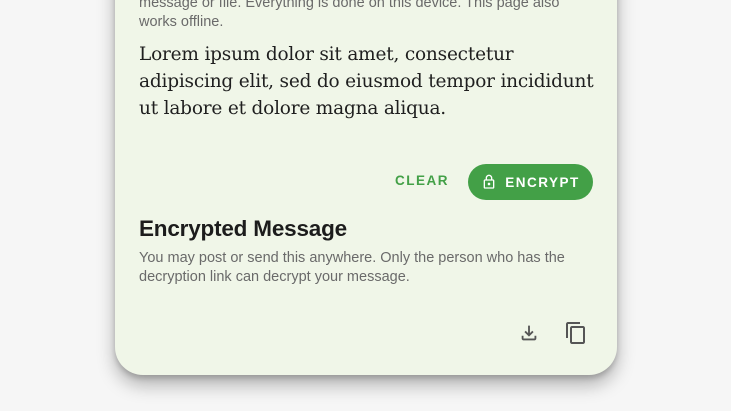  I want to click on encrypt-button: ENCRYPT, so click(530, 182).